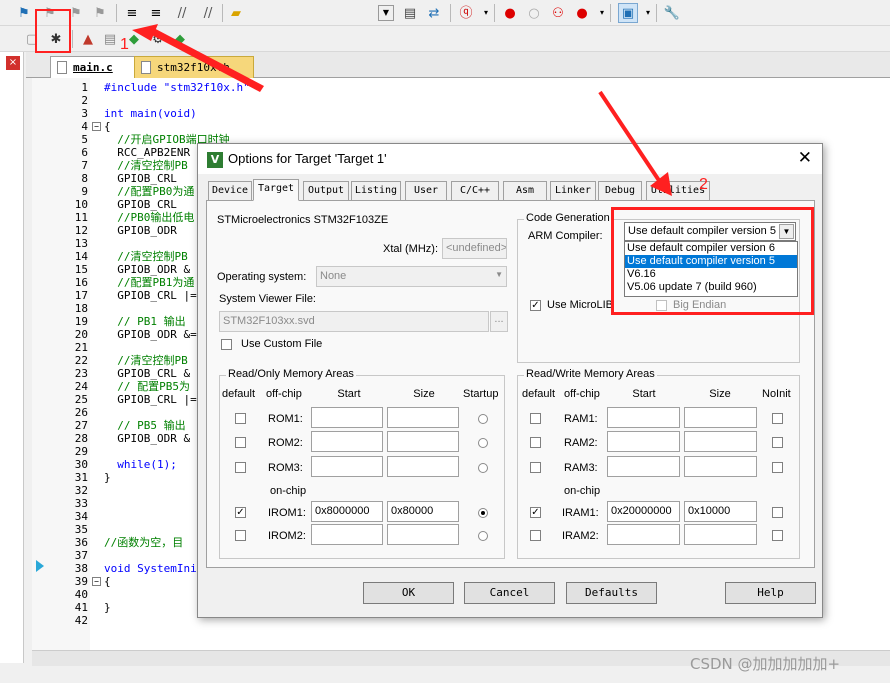  I want to click on annotation-step1: 1, so click(124, 44).